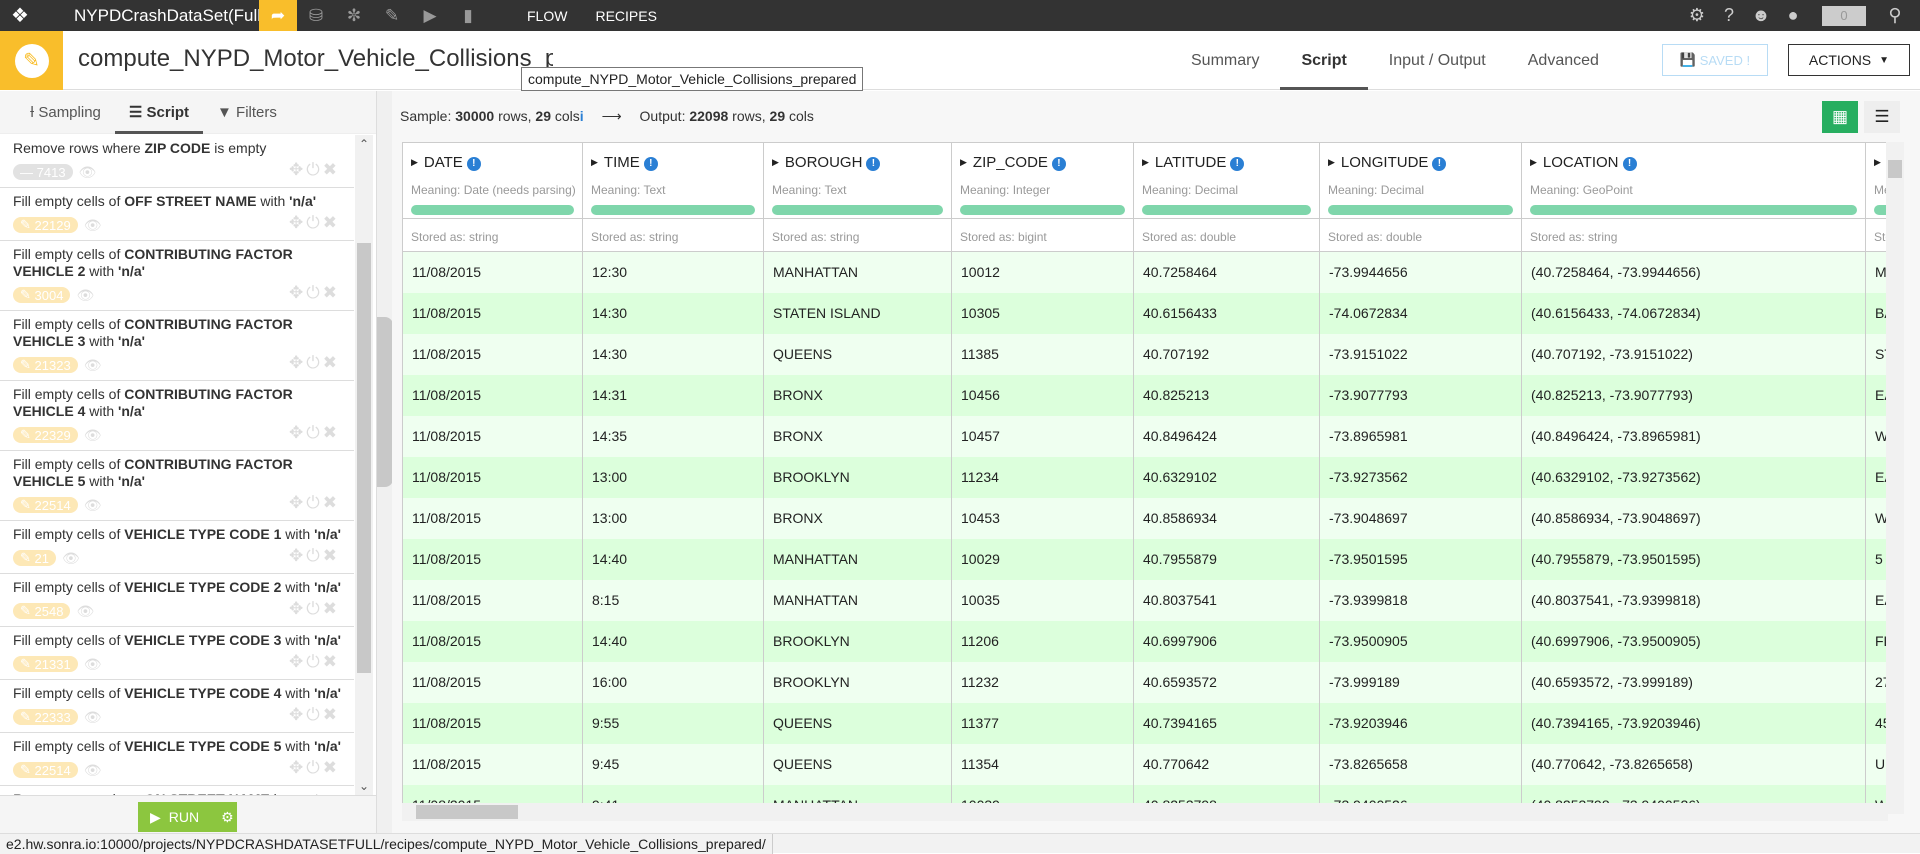 The height and width of the screenshot is (854, 1920). What do you see at coordinates (1421, 313) in the screenshot?
I see `table-cell: -74.0672834` at bounding box center [1421, 313].